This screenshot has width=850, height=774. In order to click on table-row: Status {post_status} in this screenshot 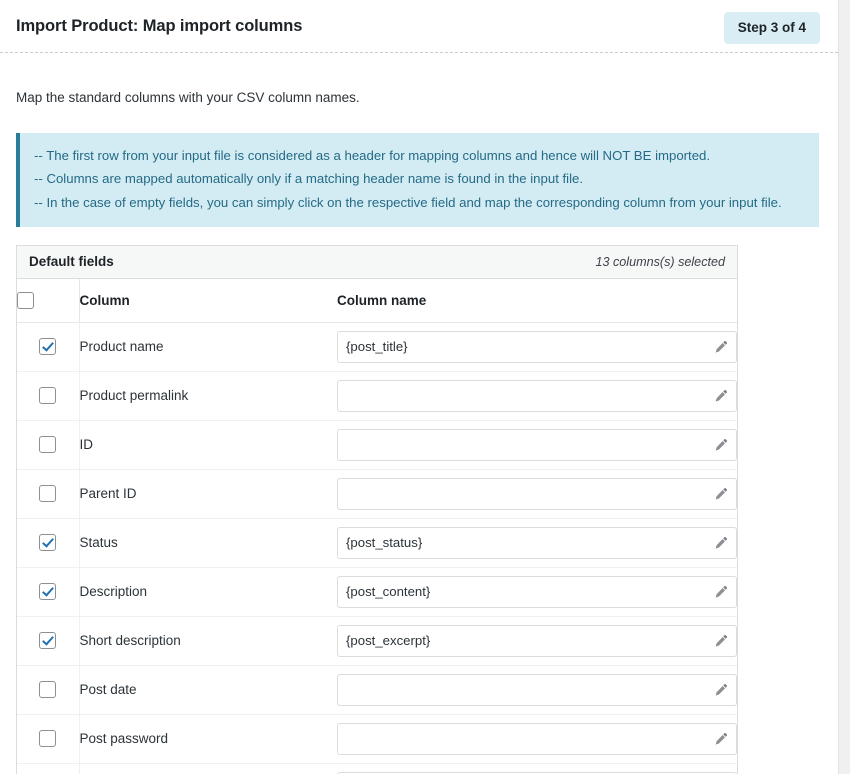, I will do `click(377, 543)`.